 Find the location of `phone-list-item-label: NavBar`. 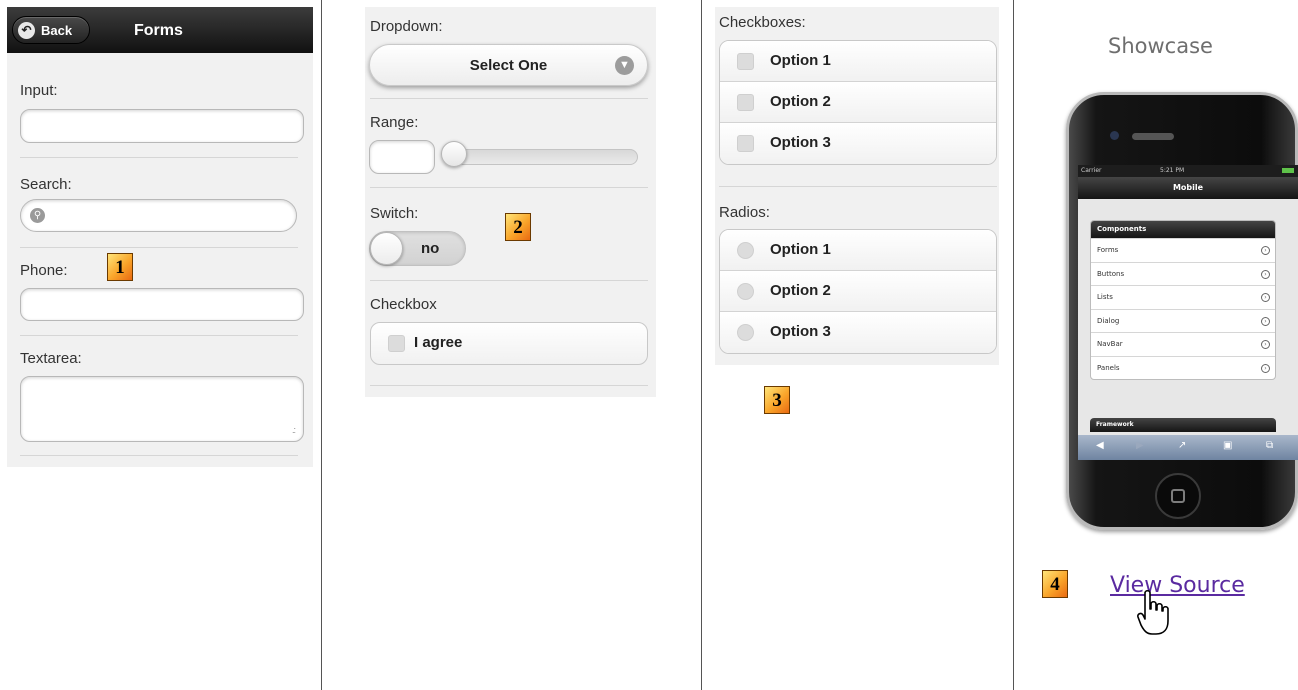

phone-list-item-label: NavBar is located at coordinates (1110, 344).